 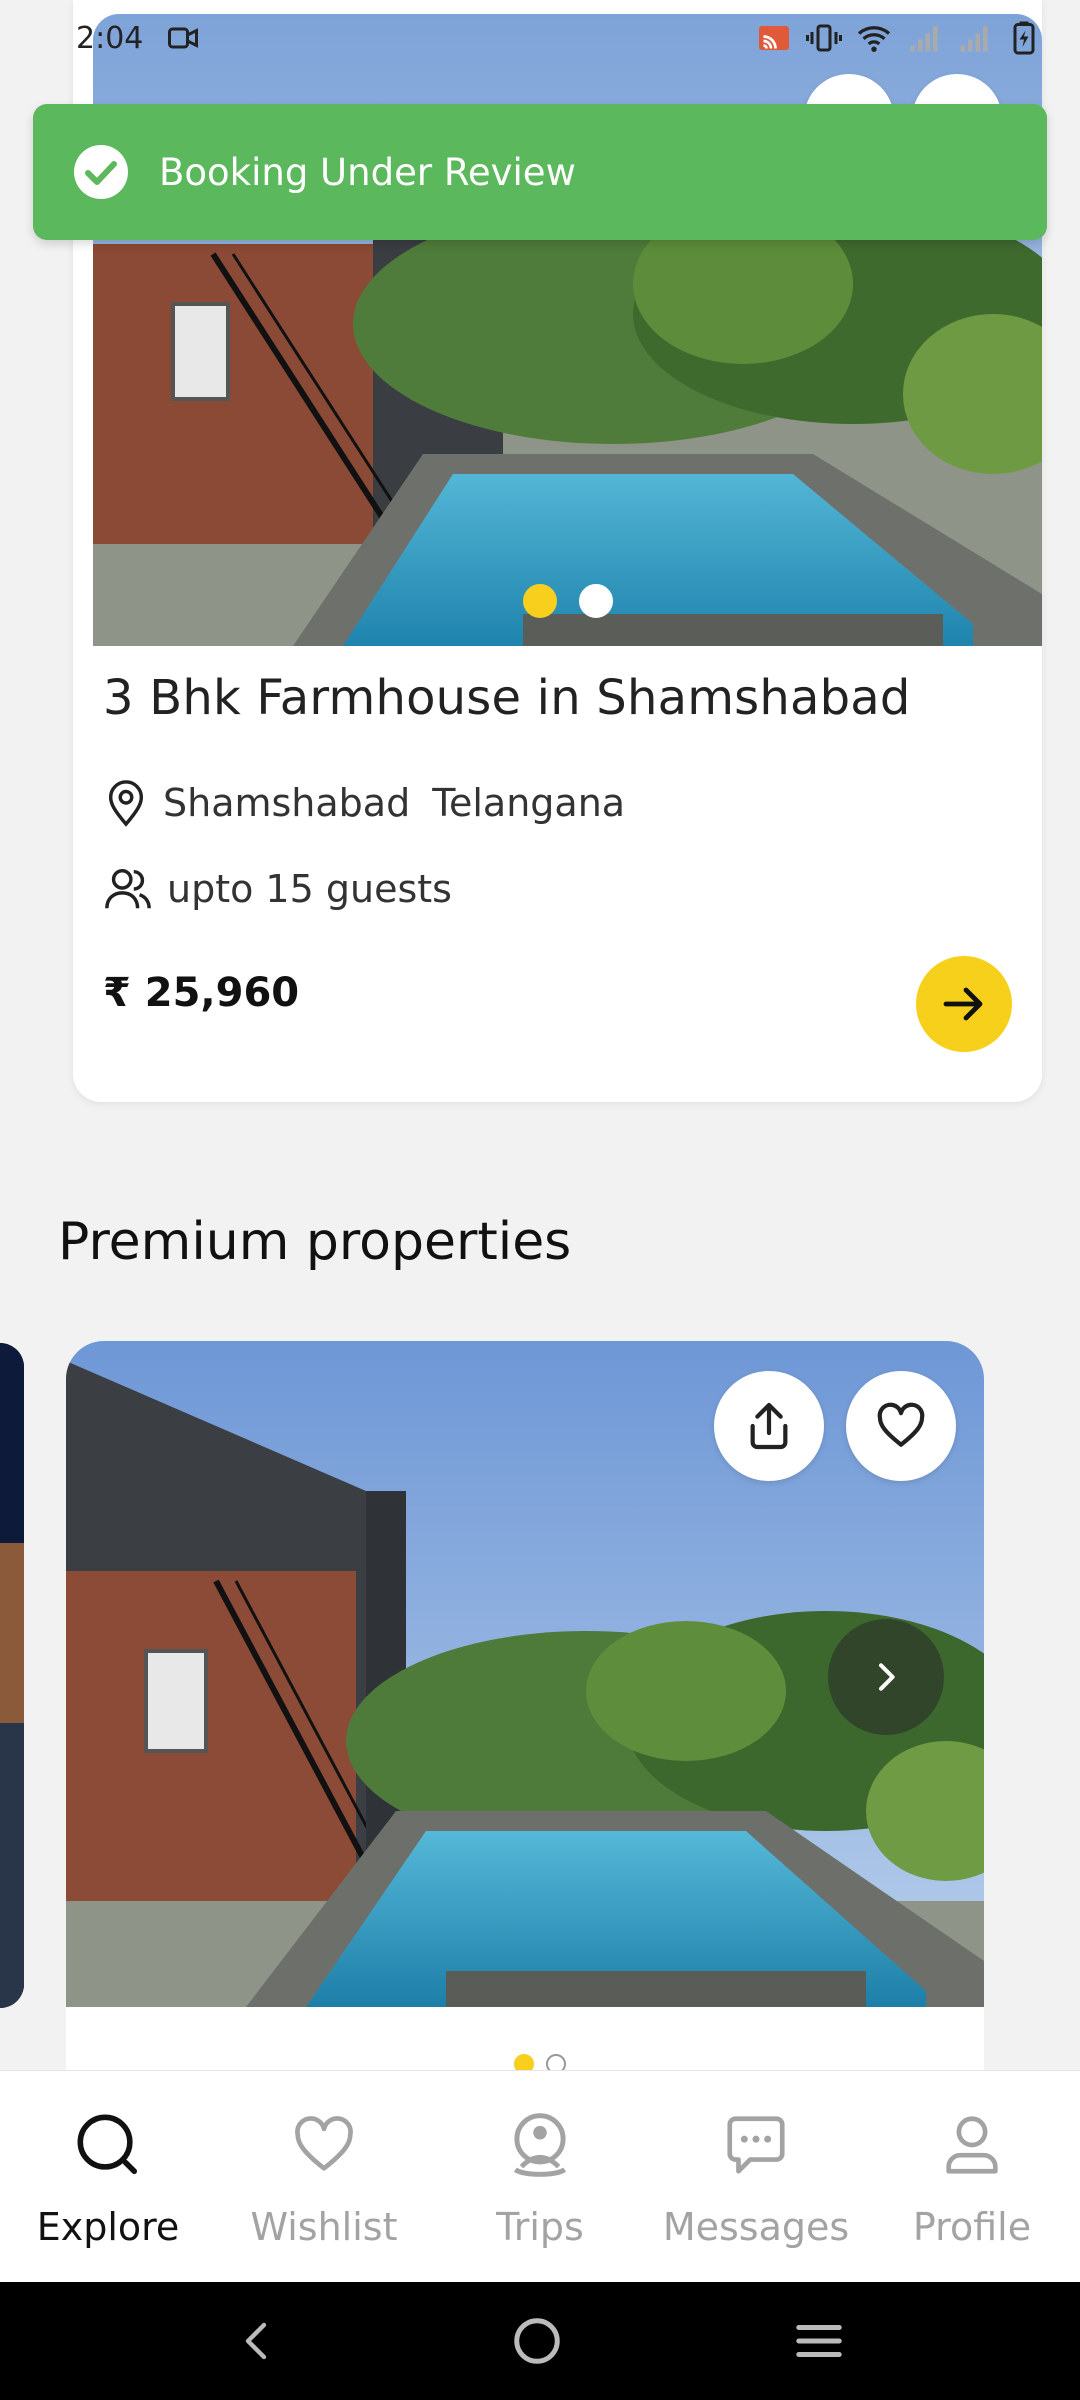 What do you see at coordinates (258, 2341) in the screenshot?
I see `back-icon` at bounding box center [258, 2341].